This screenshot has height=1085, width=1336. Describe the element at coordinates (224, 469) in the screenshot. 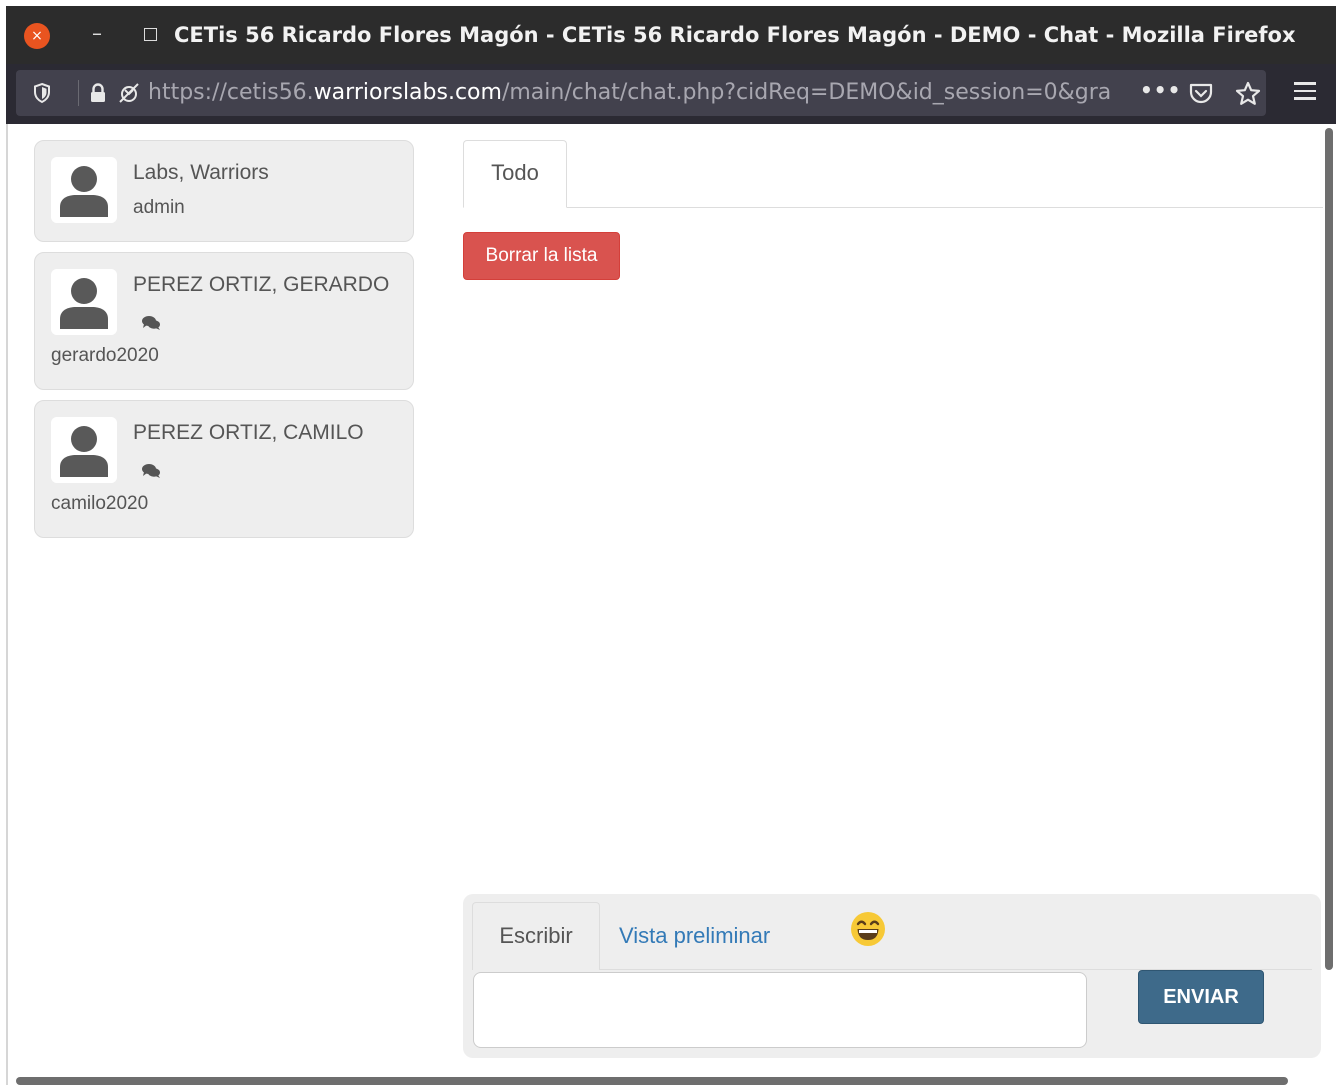

I see `user-card: PEREZ ORTIZ, CAMILO camilo2020` at that location.